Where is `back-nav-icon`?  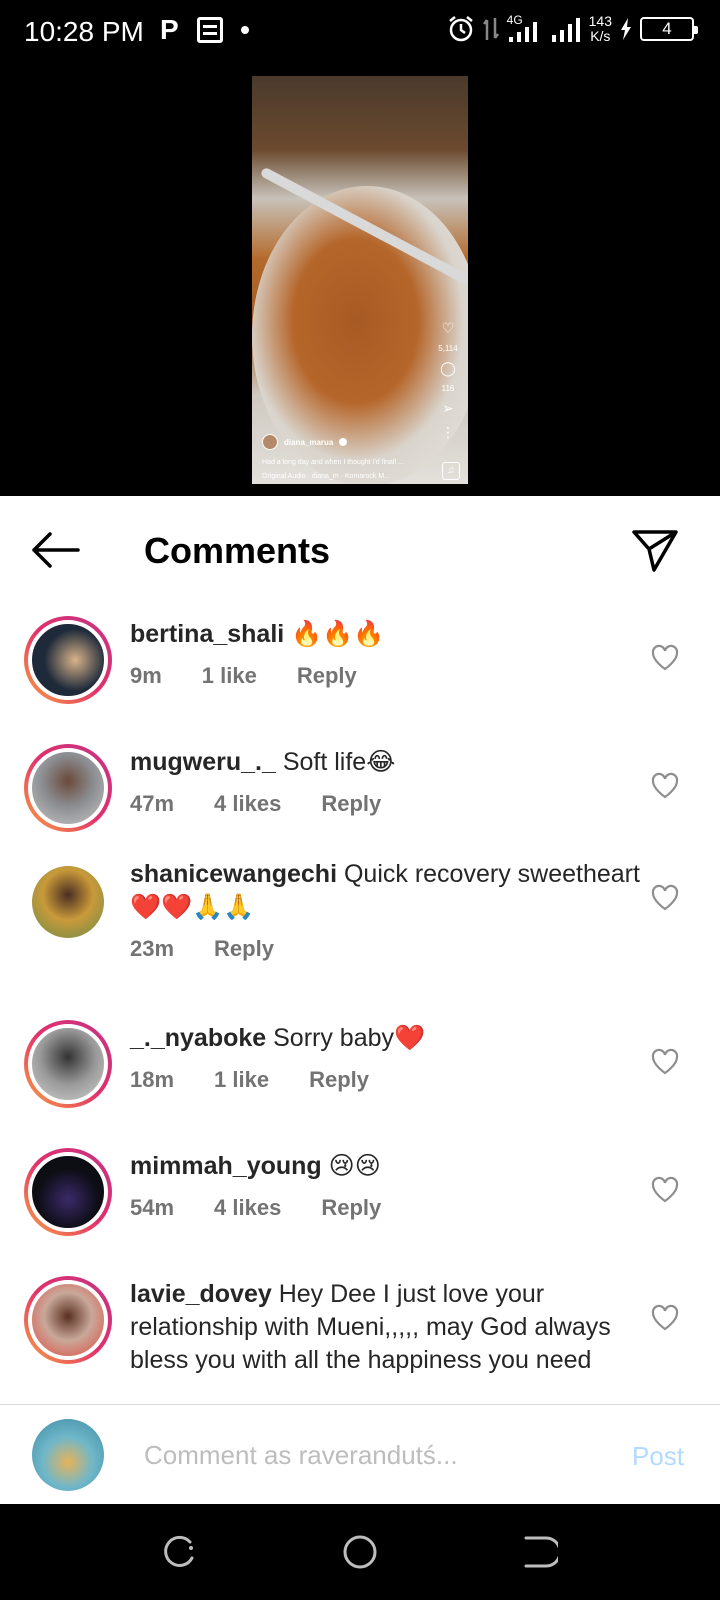 back-nav-icon is located at coordinates (540, 1552).